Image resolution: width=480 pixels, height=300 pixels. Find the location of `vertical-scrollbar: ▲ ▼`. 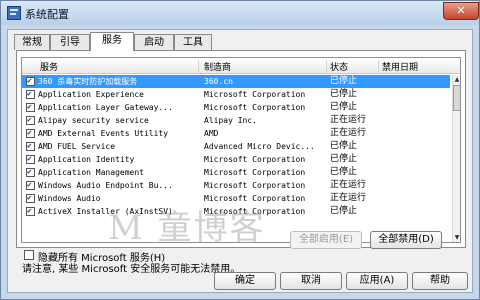

vertical-scrollbar: ▲ ▼ is located at coordinates (456, 158).